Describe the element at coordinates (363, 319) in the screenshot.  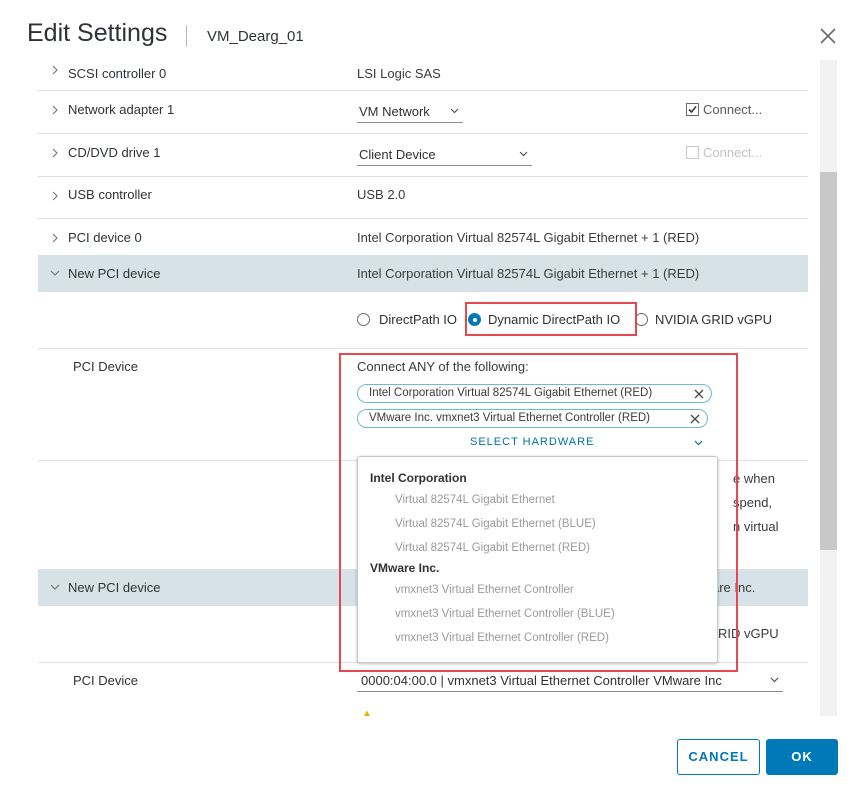
I see `radio-directpath-io` at that location.